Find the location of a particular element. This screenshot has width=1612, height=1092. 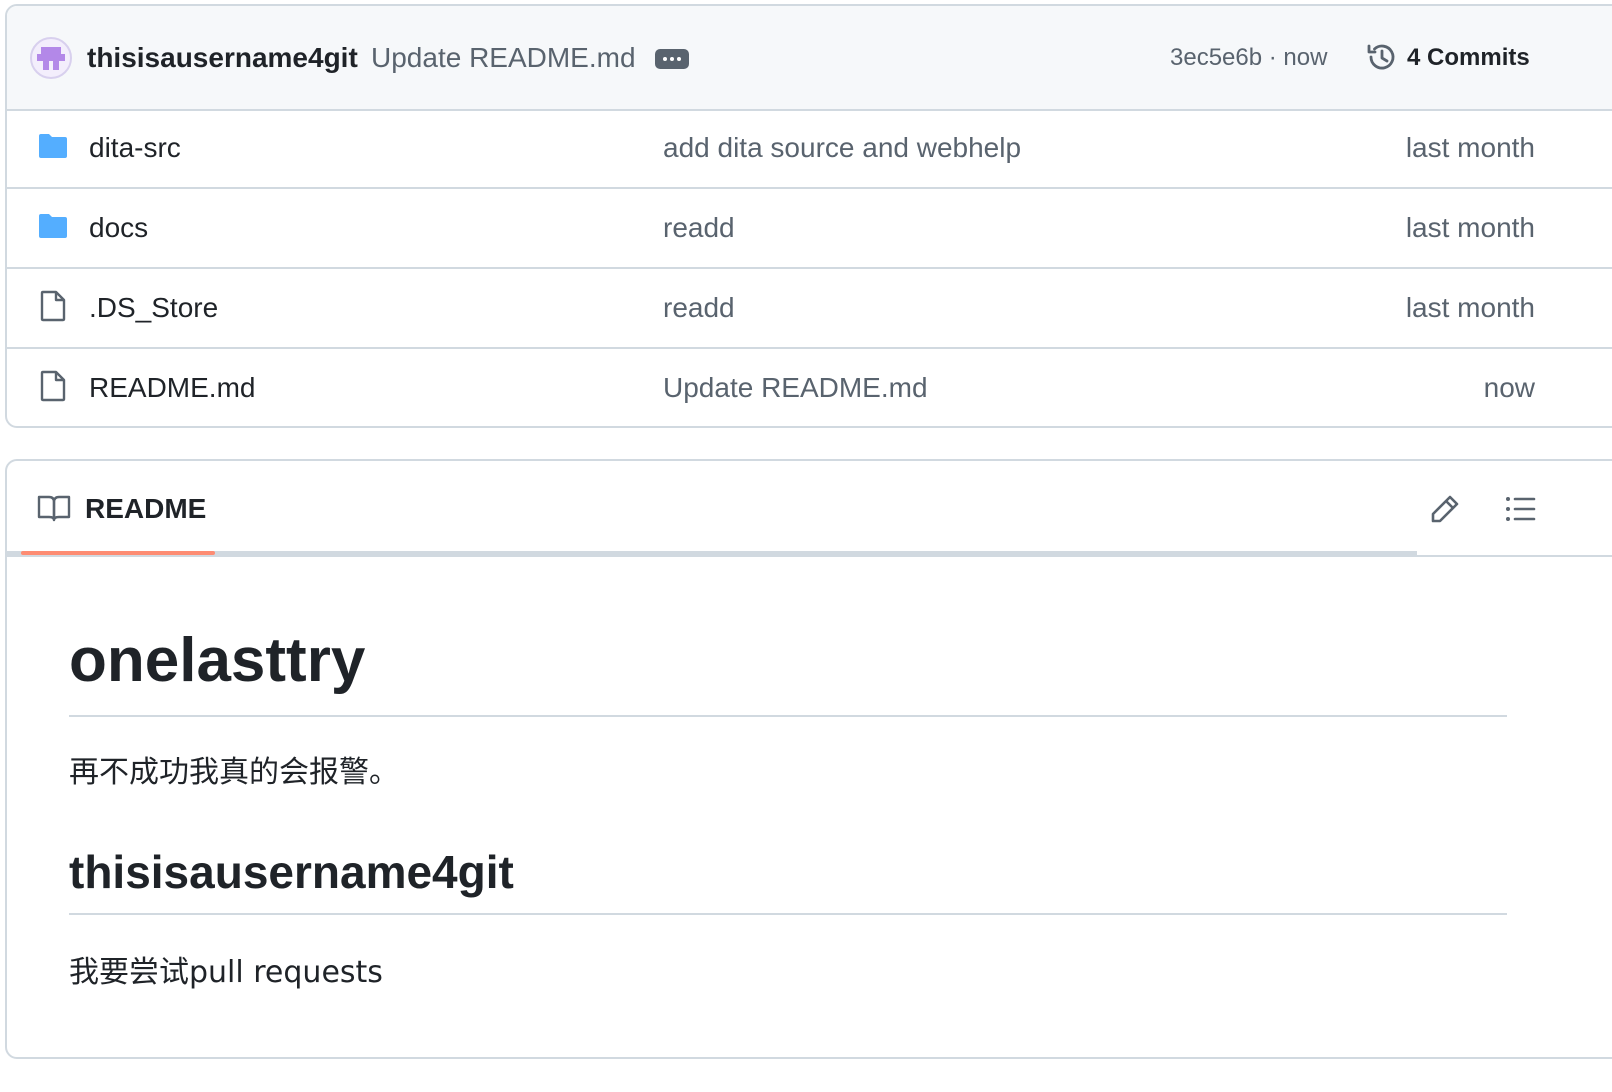

tab-readme: README is located at coordinates (118, 508).